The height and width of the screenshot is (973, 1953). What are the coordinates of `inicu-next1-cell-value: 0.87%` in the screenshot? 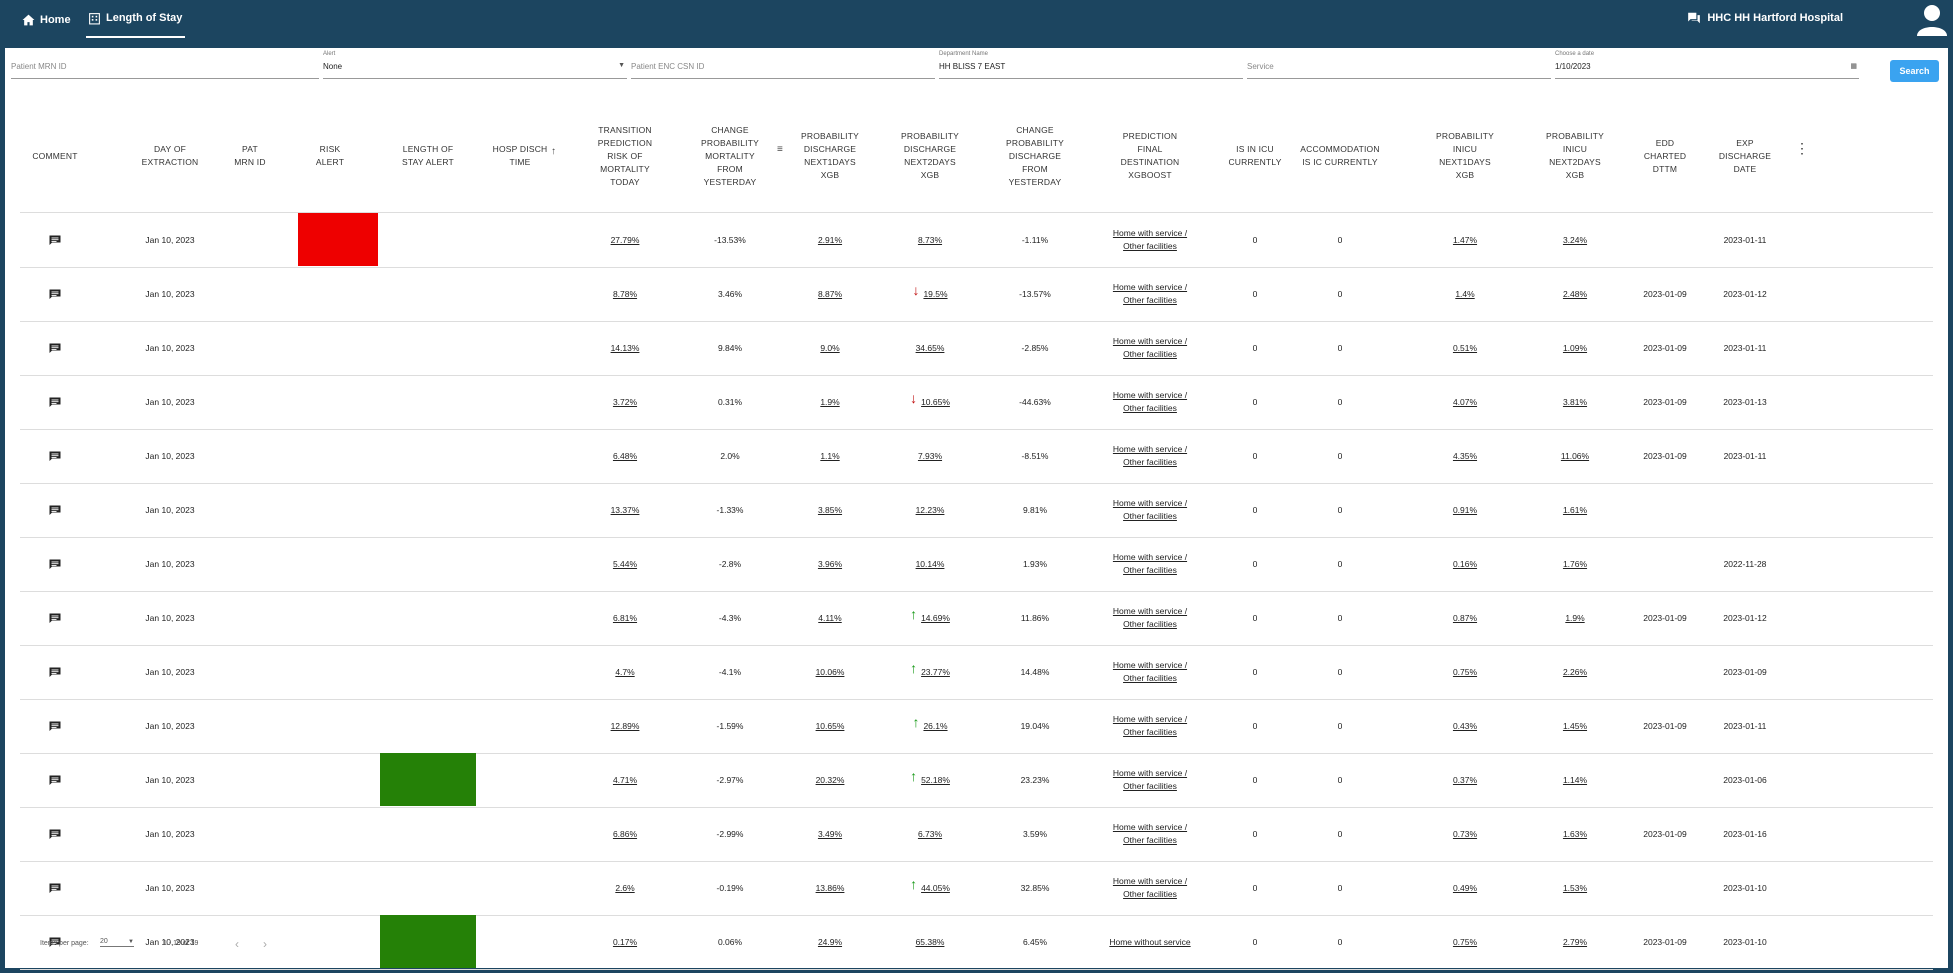 It's located at (1465, 618).